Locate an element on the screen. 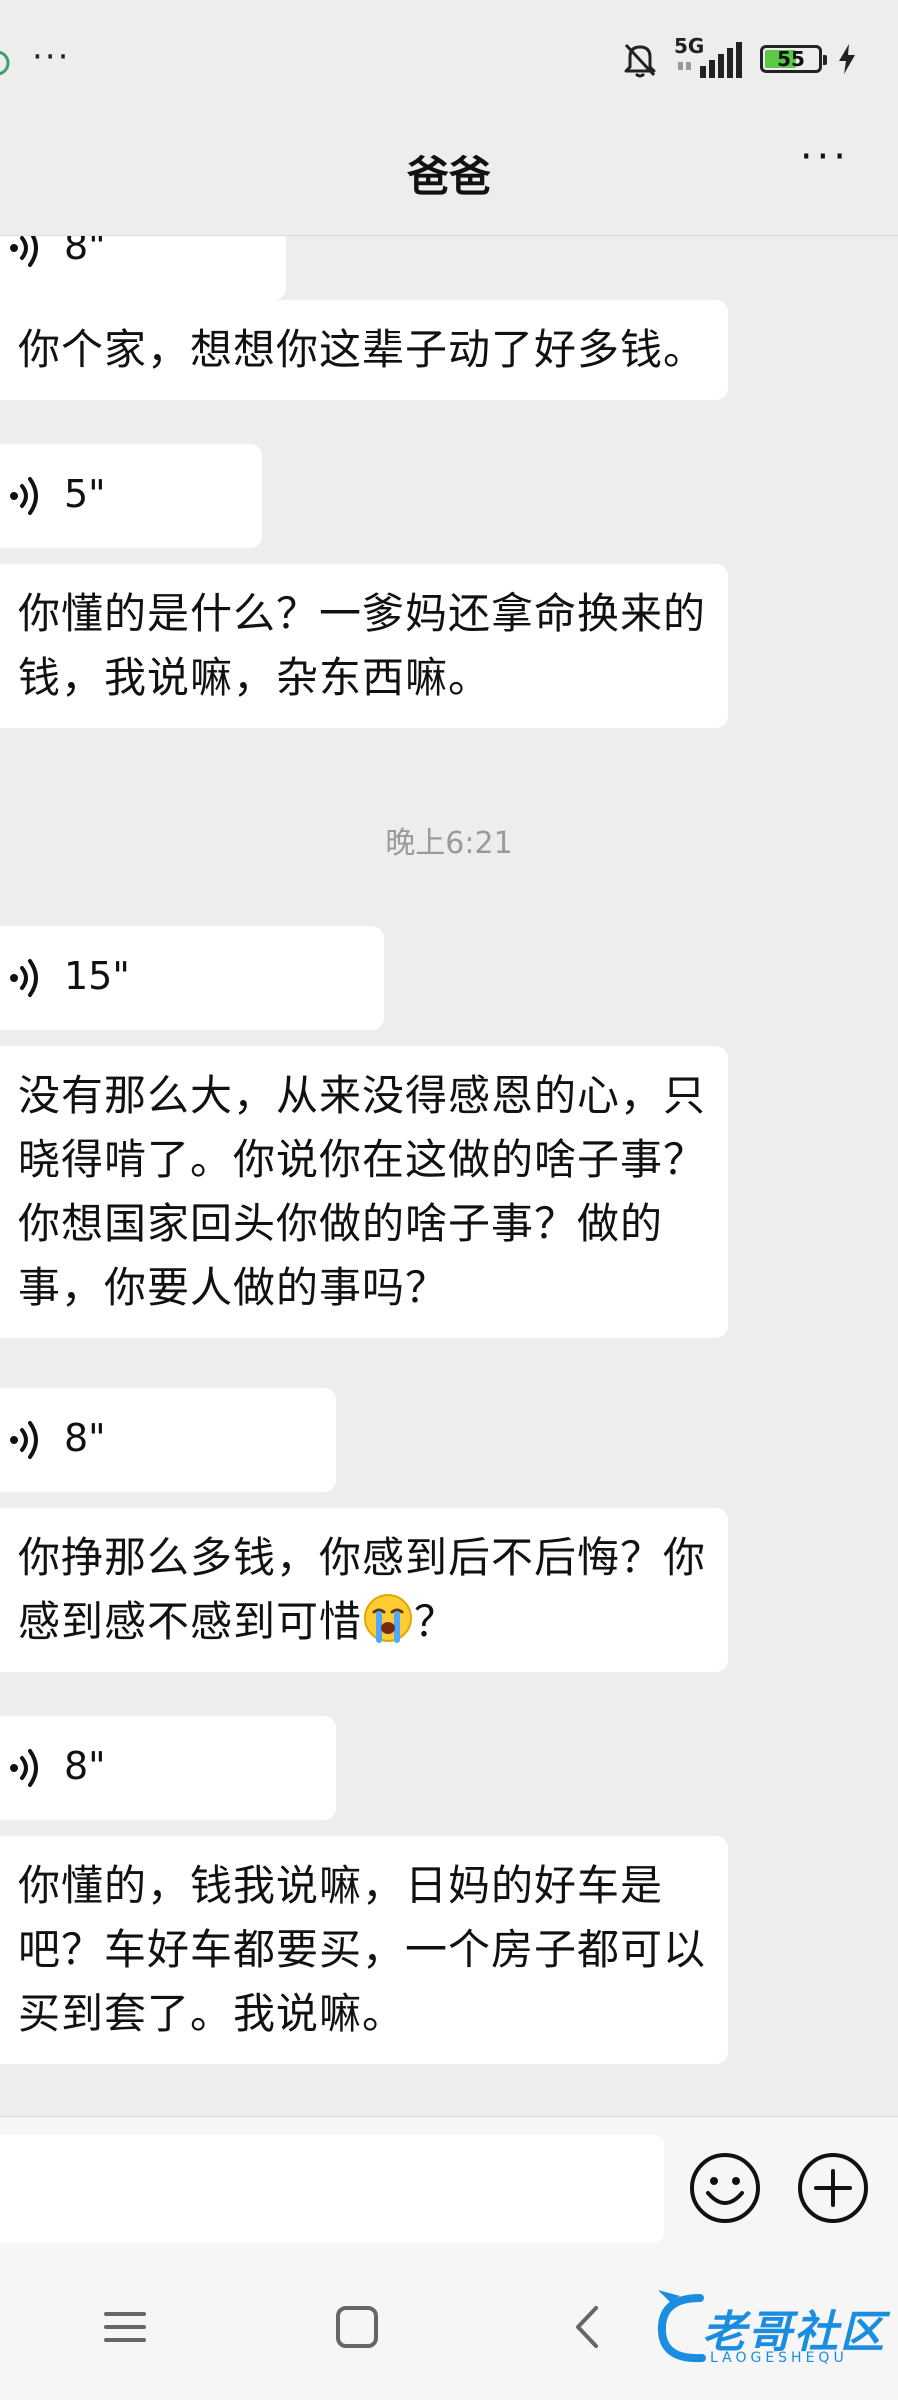 The width and height of the screenshot is (898, 2400). battery-indicator: 55 is located at coordinates (793, 59).